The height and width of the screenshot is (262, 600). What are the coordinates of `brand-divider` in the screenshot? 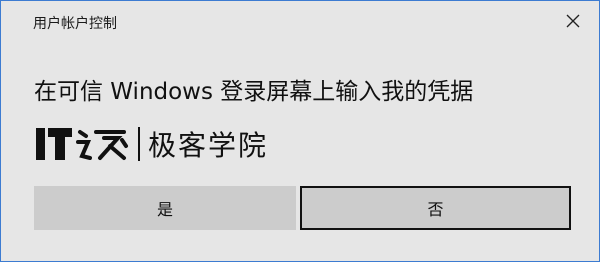 It's located at (139, 144).